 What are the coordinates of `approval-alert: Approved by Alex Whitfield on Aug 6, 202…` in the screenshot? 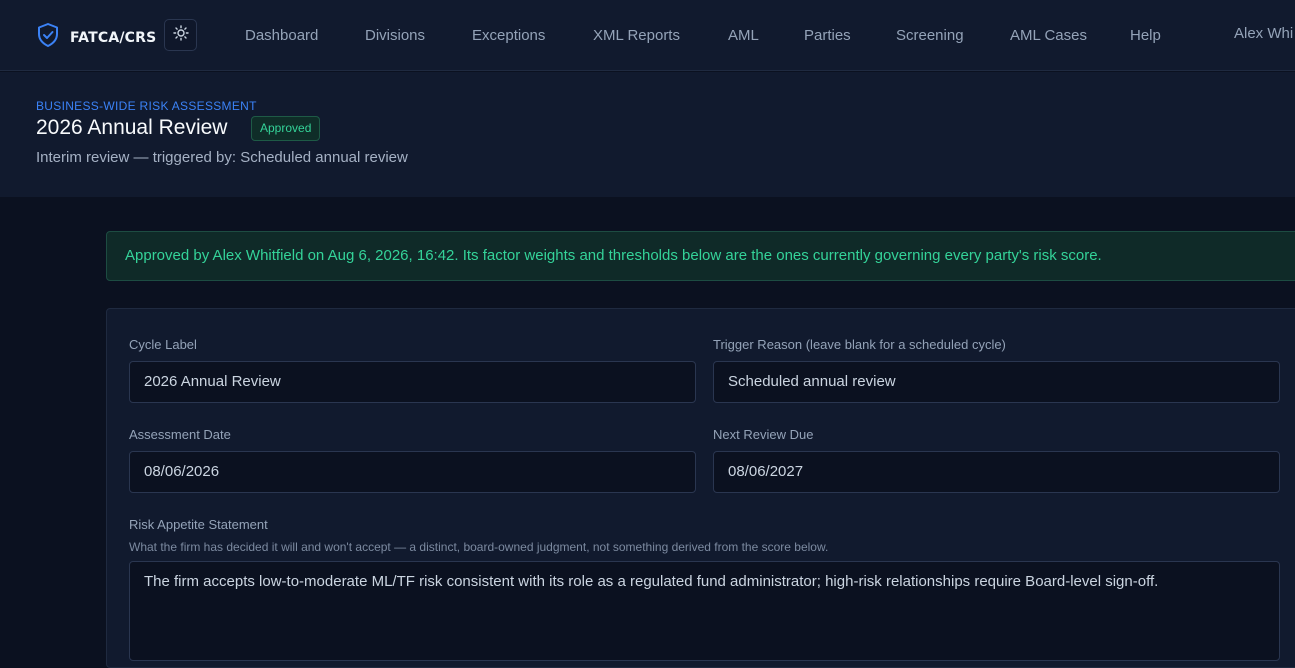 It's located at (700, 256).